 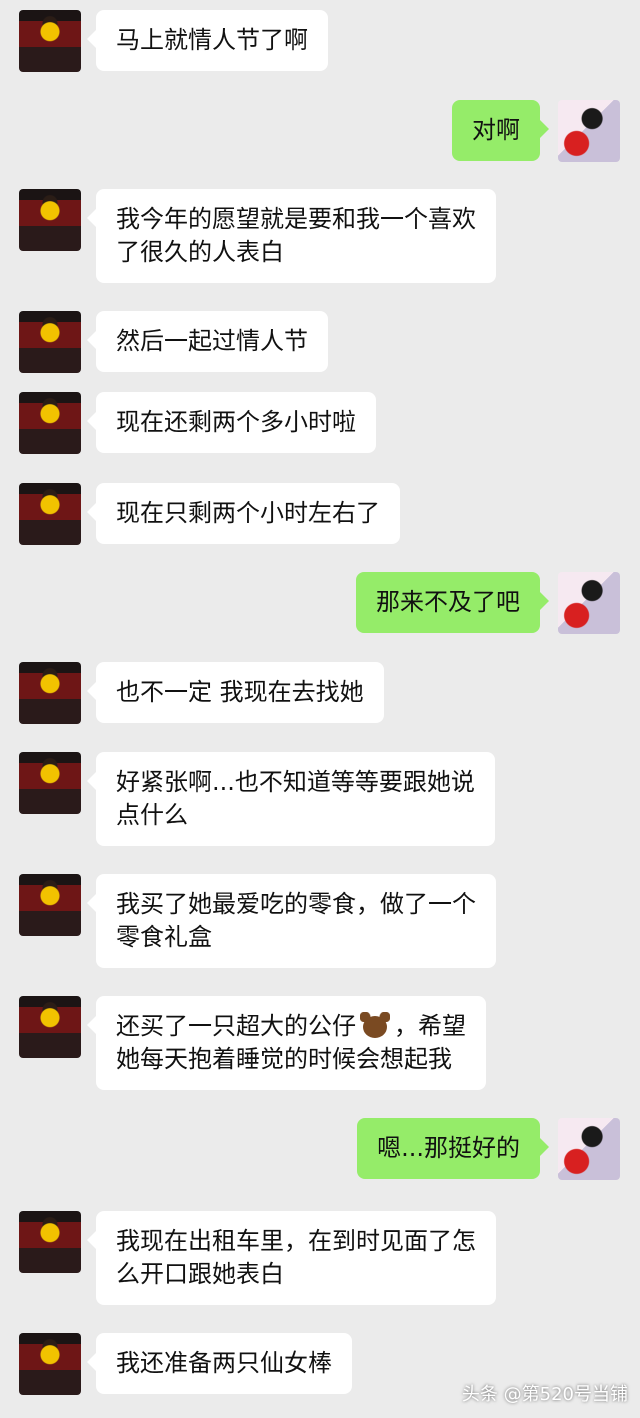 What do you see at coordinates (200, 252) in the screenshot?
I see `message-line: 了很久的人表白` at bounding box center [200, 252].